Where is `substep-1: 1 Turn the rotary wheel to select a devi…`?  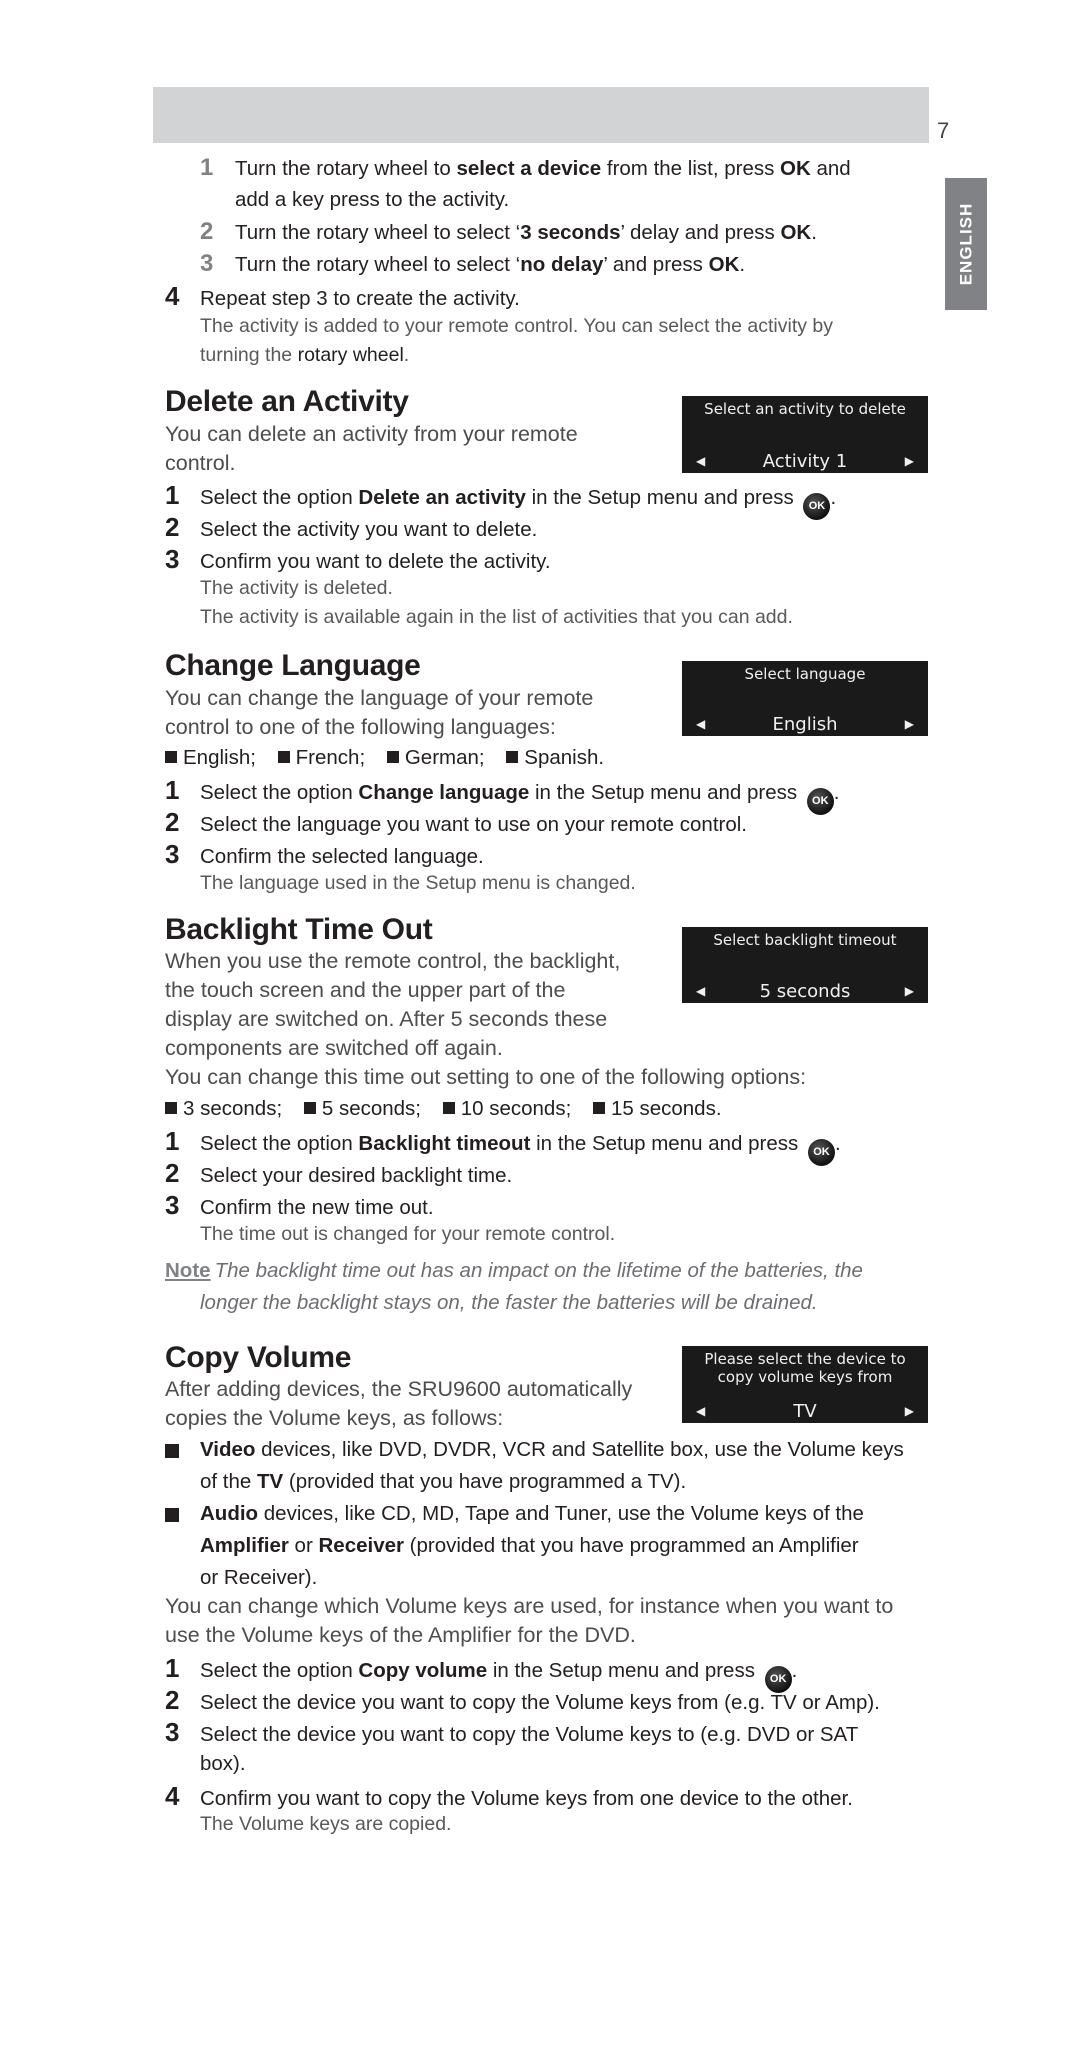 substep-1: 1 Turn the rotary wheel to select a devi… is located at coordinates (525, 168).